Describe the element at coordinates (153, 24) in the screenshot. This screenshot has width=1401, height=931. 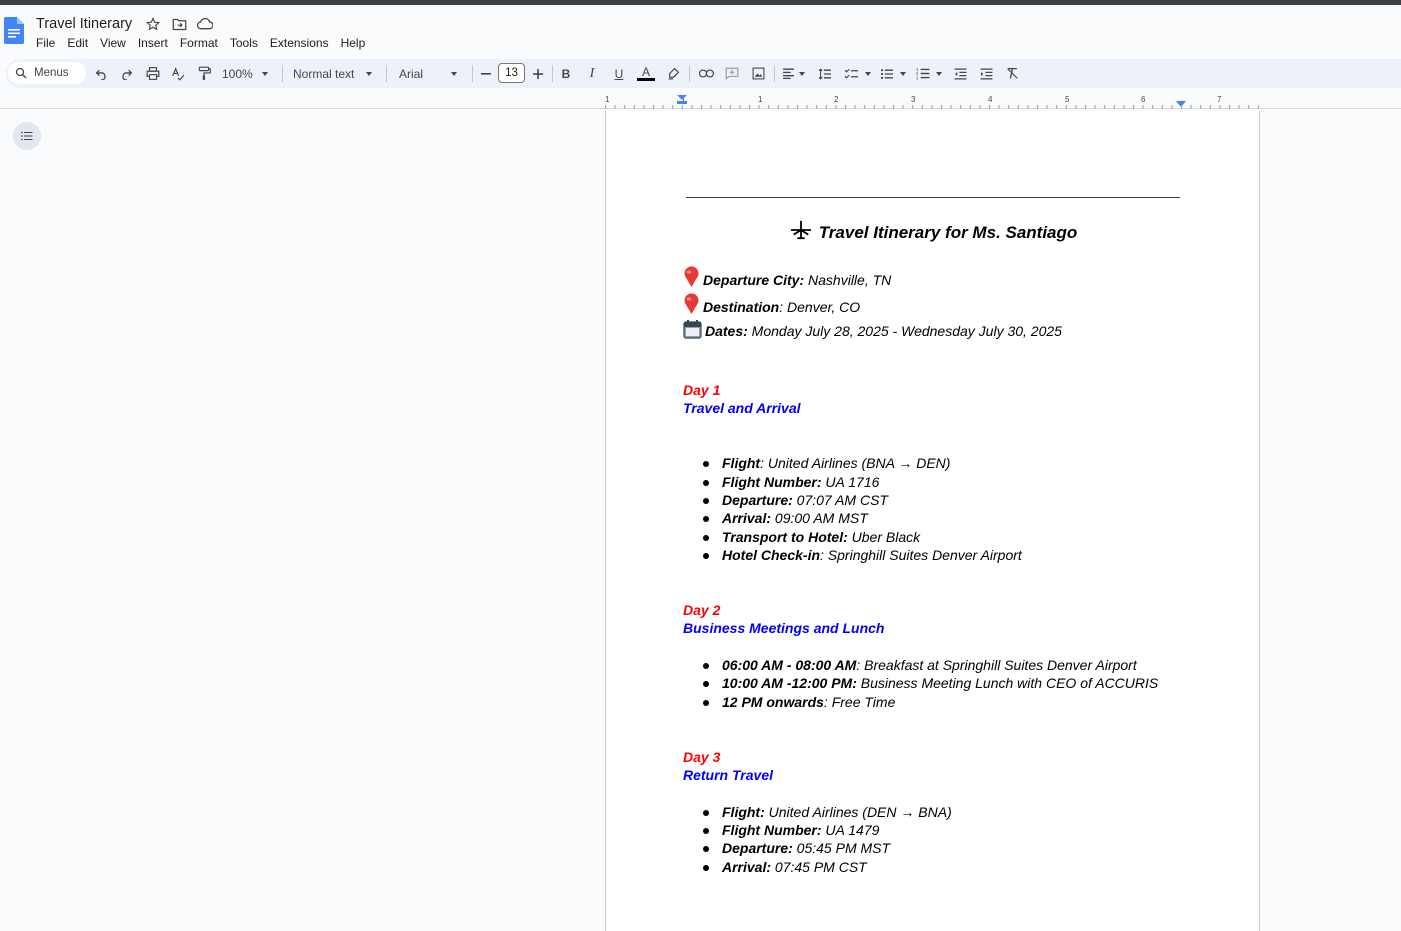
I see `star-icon` at that location.